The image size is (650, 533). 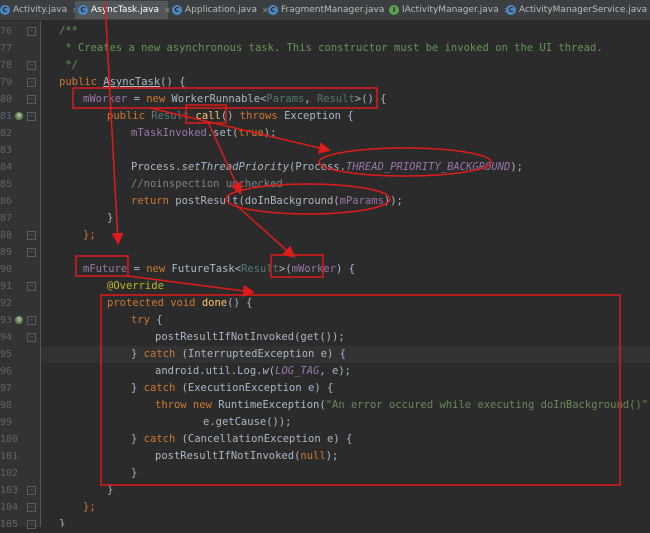 I want to click on constant-name: LOG_TAG, so click(x=297, y=371).